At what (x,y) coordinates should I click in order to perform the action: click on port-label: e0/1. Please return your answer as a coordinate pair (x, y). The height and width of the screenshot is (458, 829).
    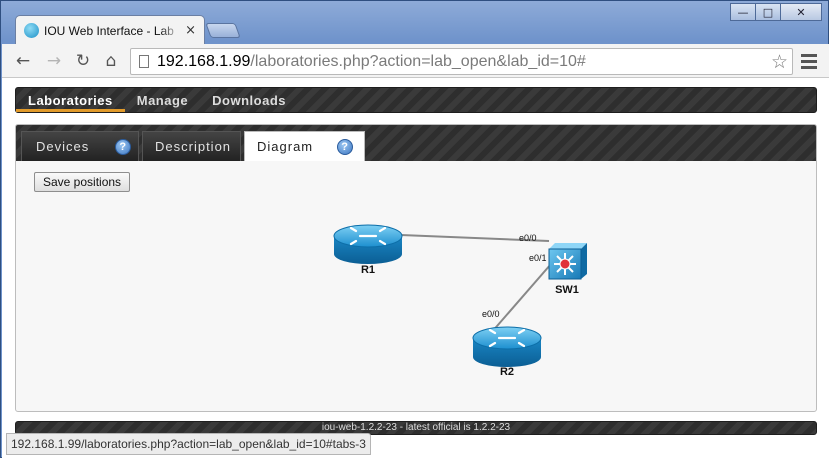
    Looking at the image, I should click on (538, 258).